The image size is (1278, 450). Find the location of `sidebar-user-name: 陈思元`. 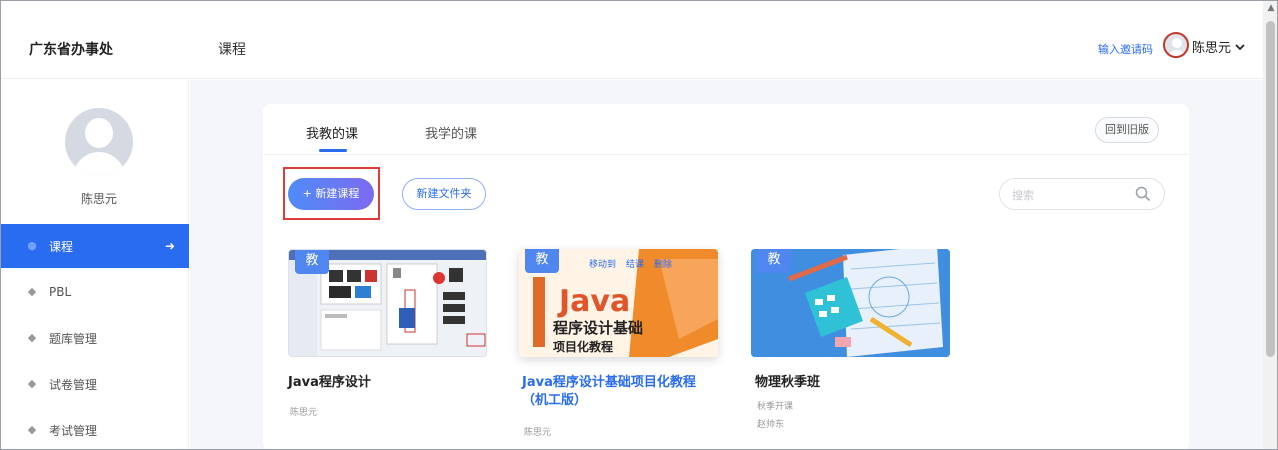

sidebar-user-name: 陈思元 is located at coordinates (98, 199).